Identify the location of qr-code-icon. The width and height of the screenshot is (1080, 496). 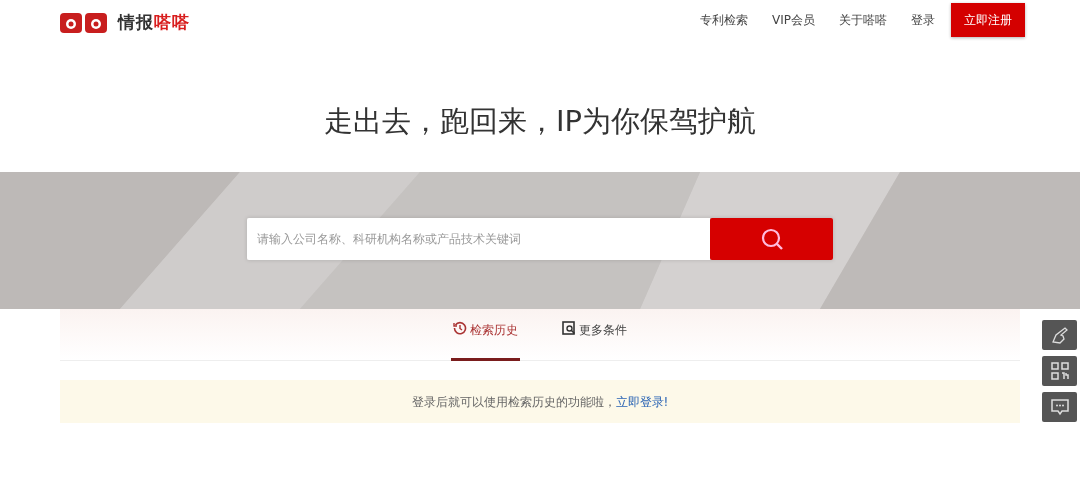
(1059, 371).